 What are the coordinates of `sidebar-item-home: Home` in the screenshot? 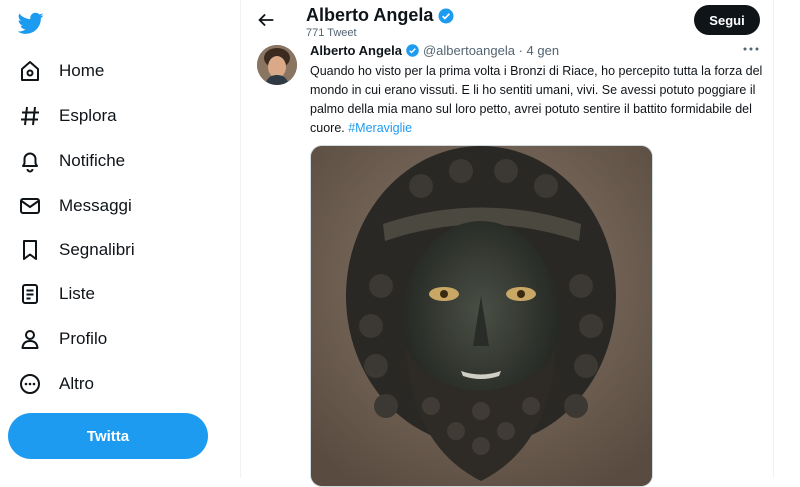 It's located at (61, 71).